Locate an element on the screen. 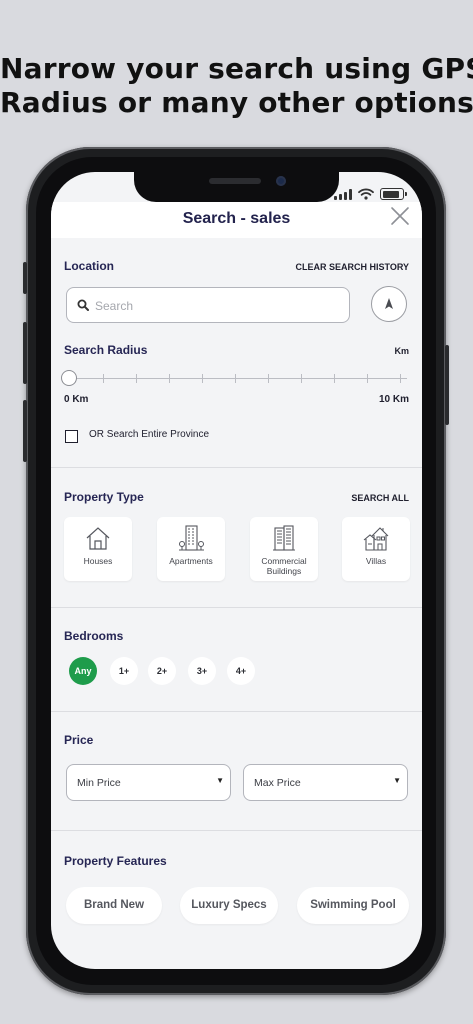 Image resolution: width=473 pixels, height=1024 pixels. property-type-houses: Houses is located at coordinates (98, 549).